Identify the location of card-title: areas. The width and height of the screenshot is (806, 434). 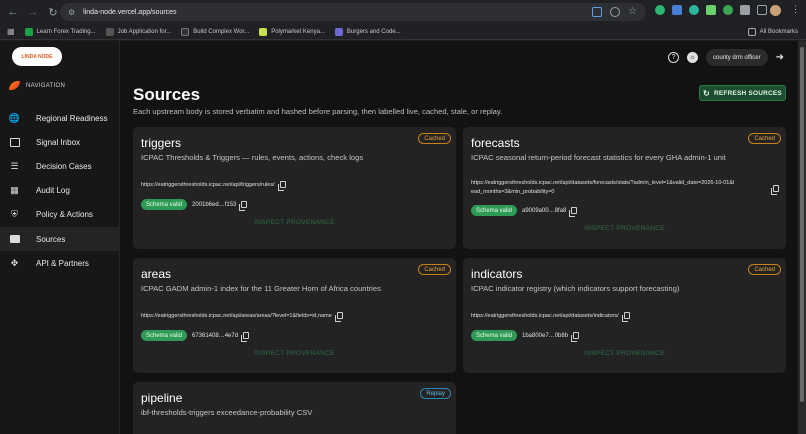
(156, 274).